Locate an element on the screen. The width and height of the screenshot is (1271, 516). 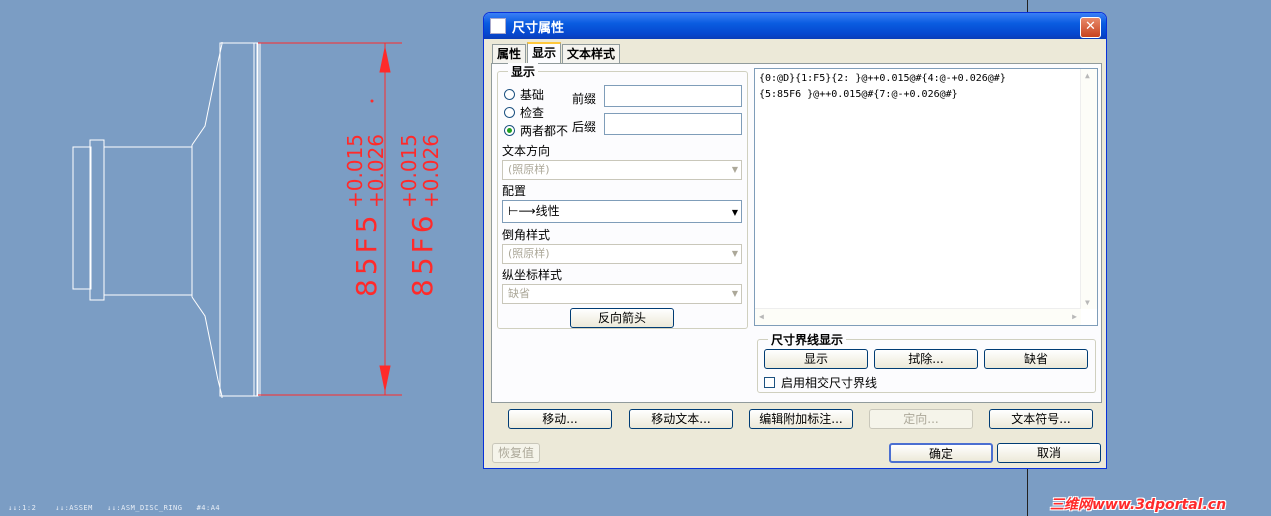
status-bar-text: ↓↓:1:2 ↓↓:ASSEM ↓↓:ASM_DISC_RING #4:A4 is located at coordinates (114, 508).